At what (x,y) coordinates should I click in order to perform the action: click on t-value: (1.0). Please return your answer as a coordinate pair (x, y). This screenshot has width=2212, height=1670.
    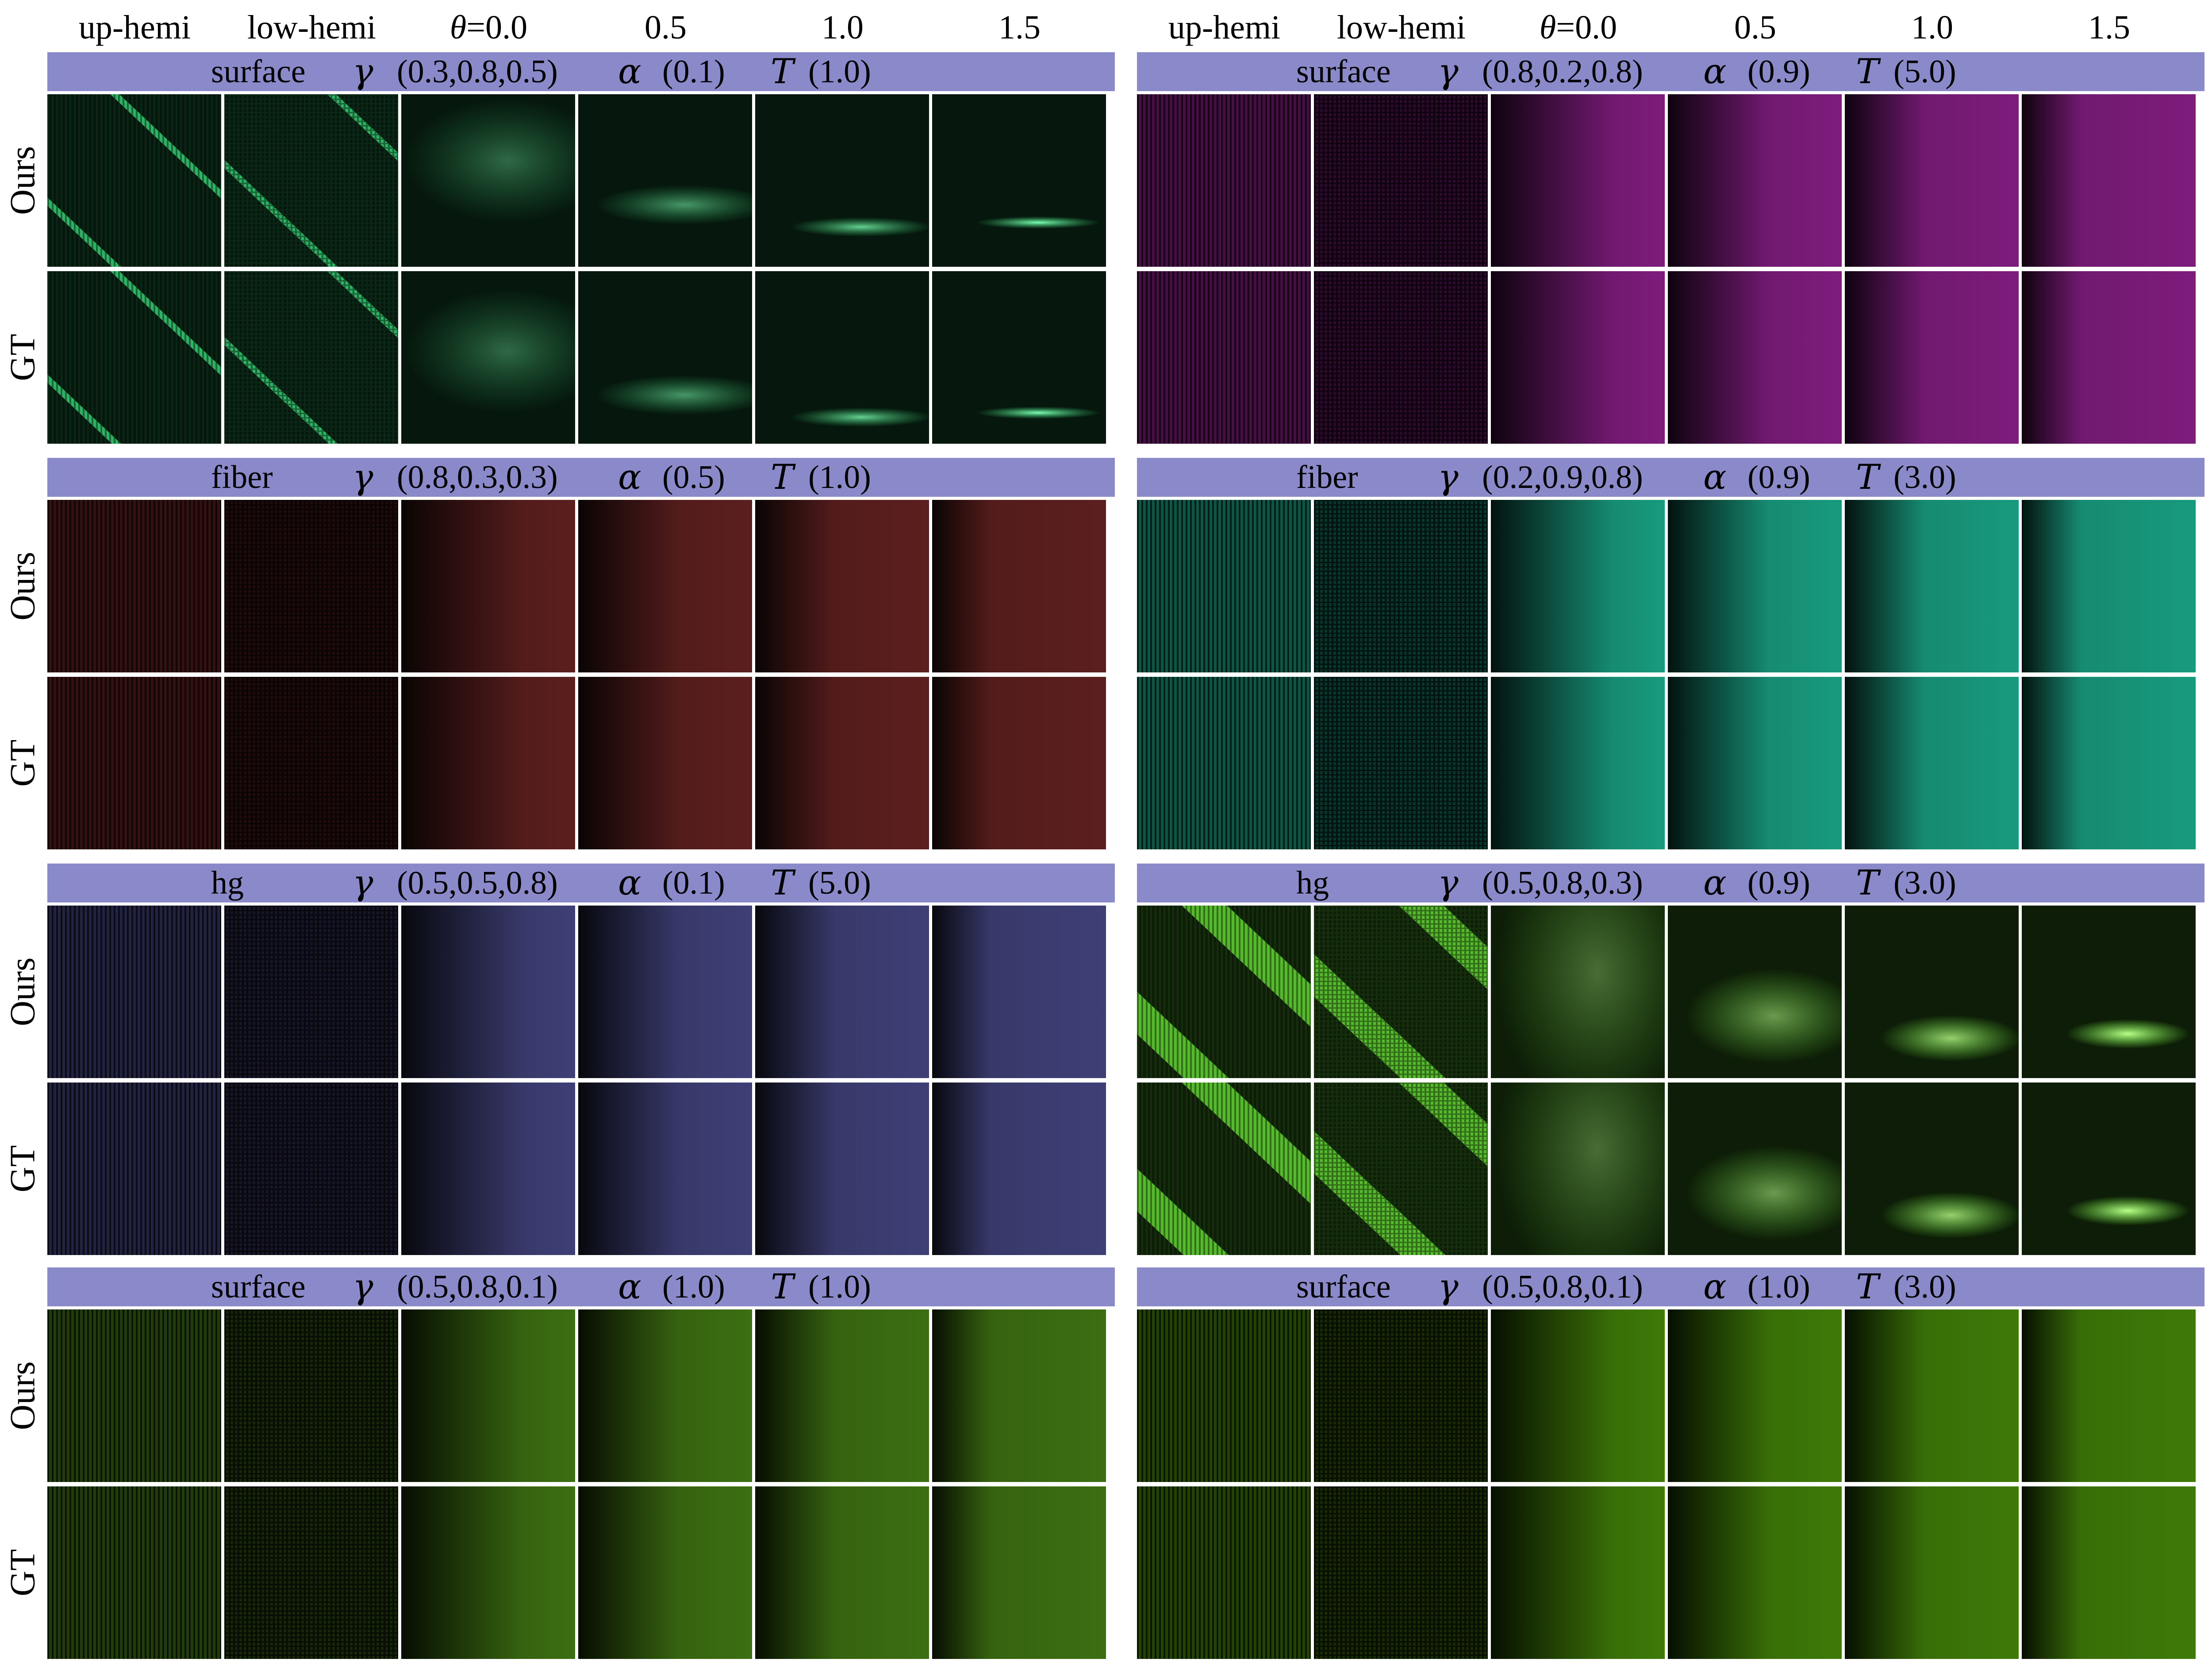
    Looking at the image, I should click on (840, 477).